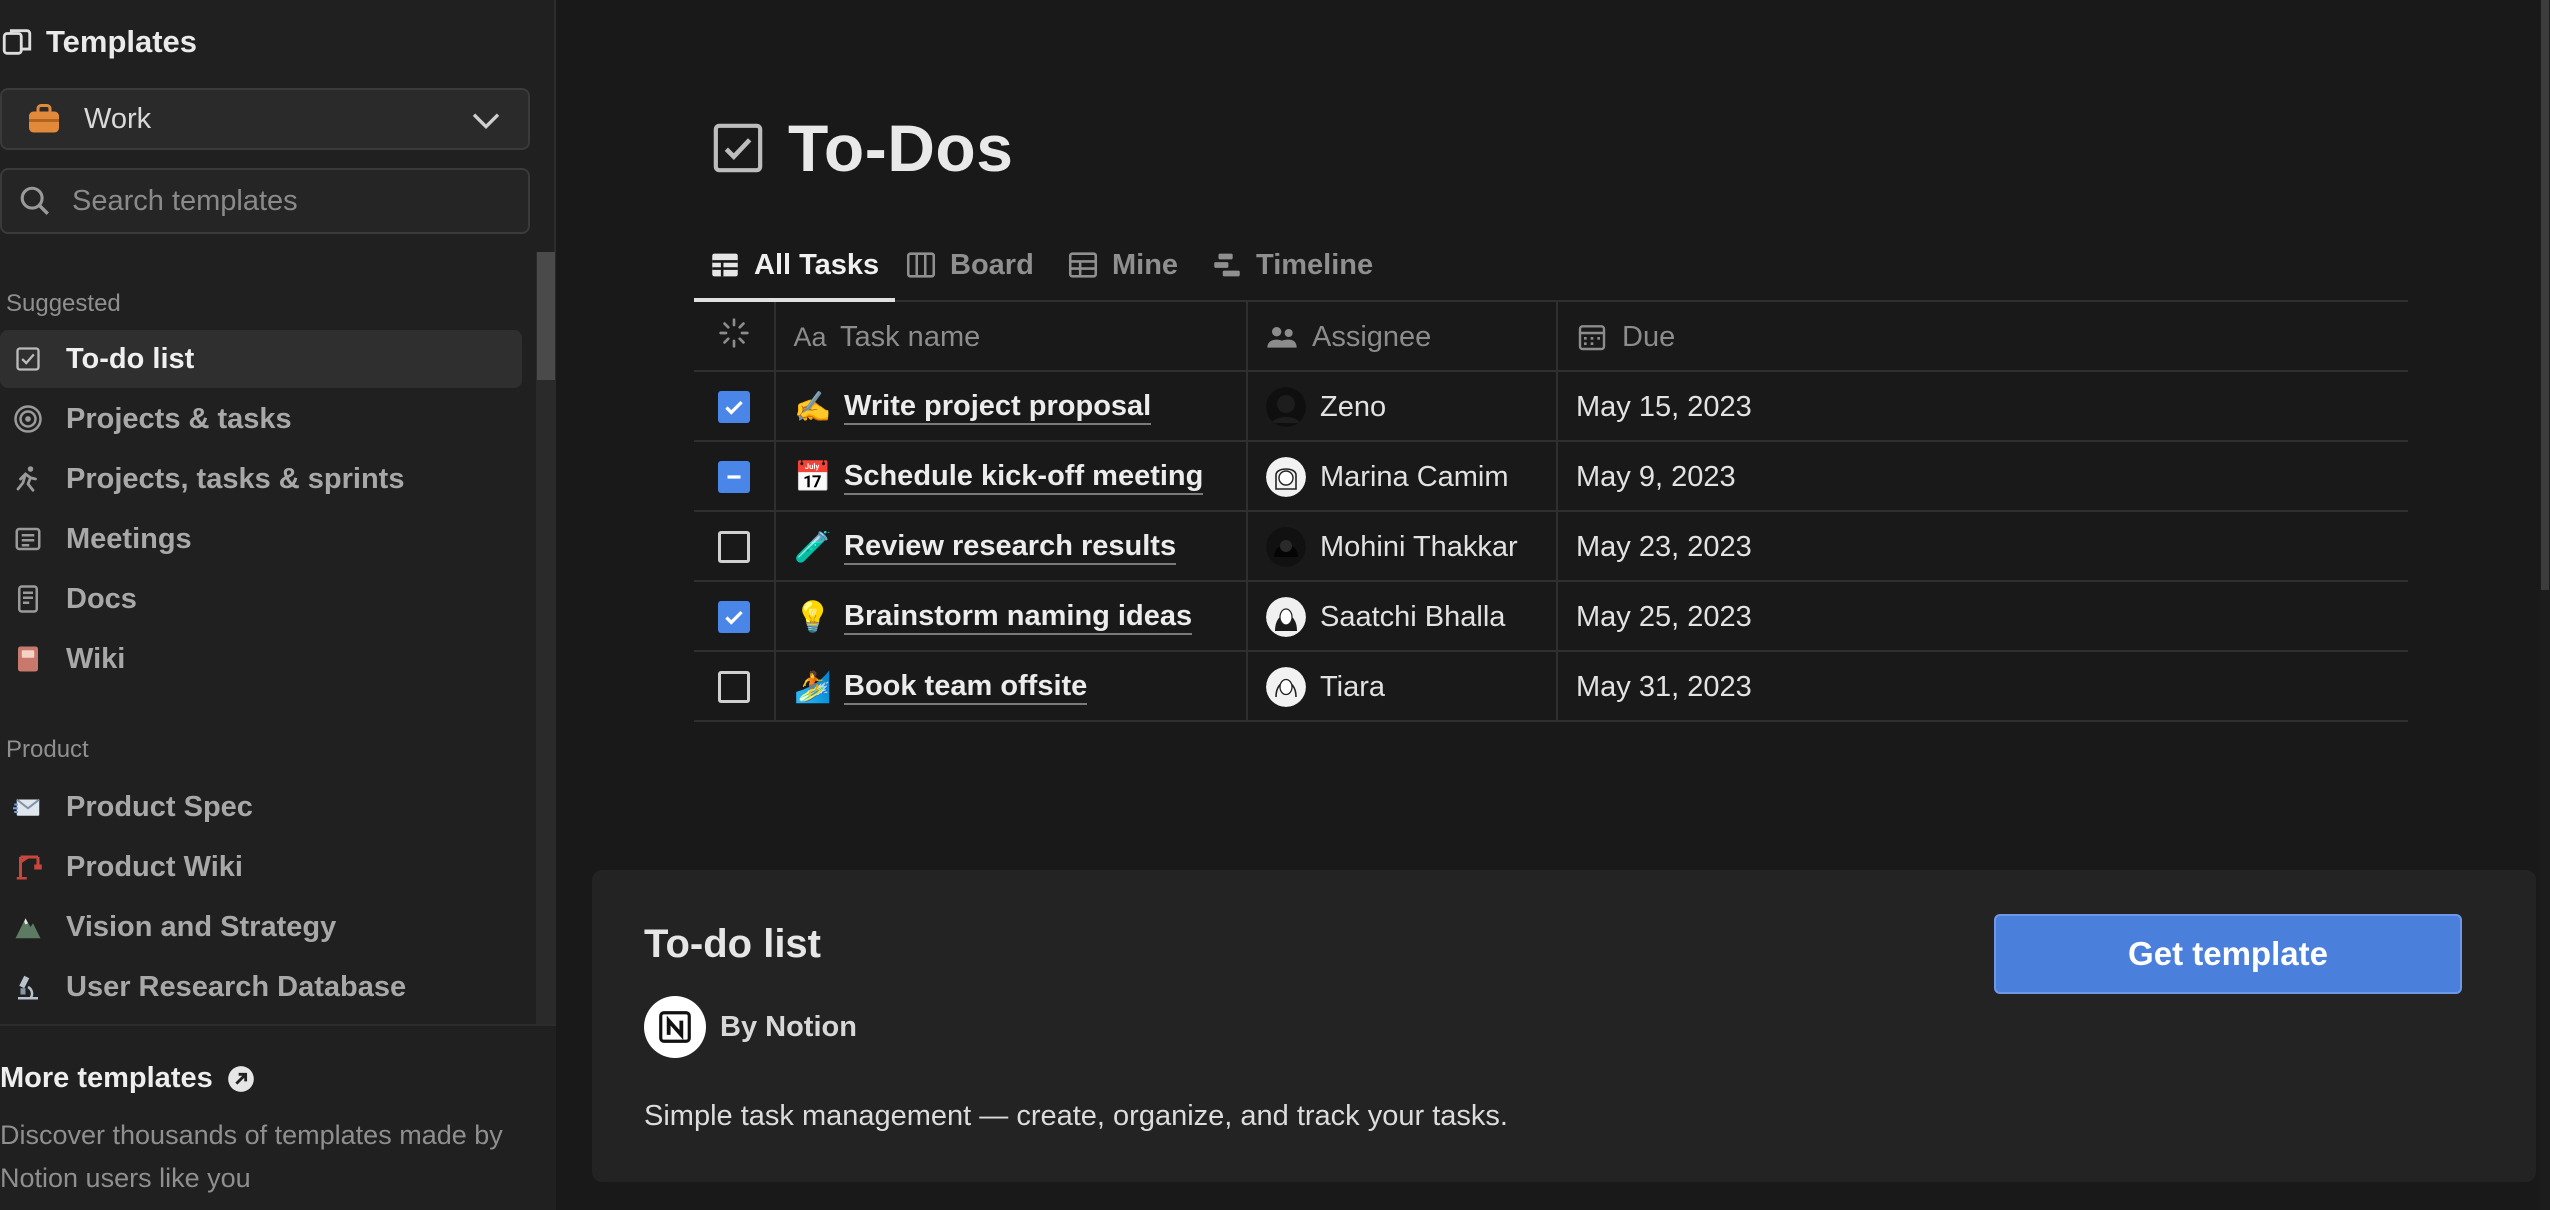 This screenshot has width=2550, height=1210. I want to click on external-arrow-icon, so click(241, 1079).